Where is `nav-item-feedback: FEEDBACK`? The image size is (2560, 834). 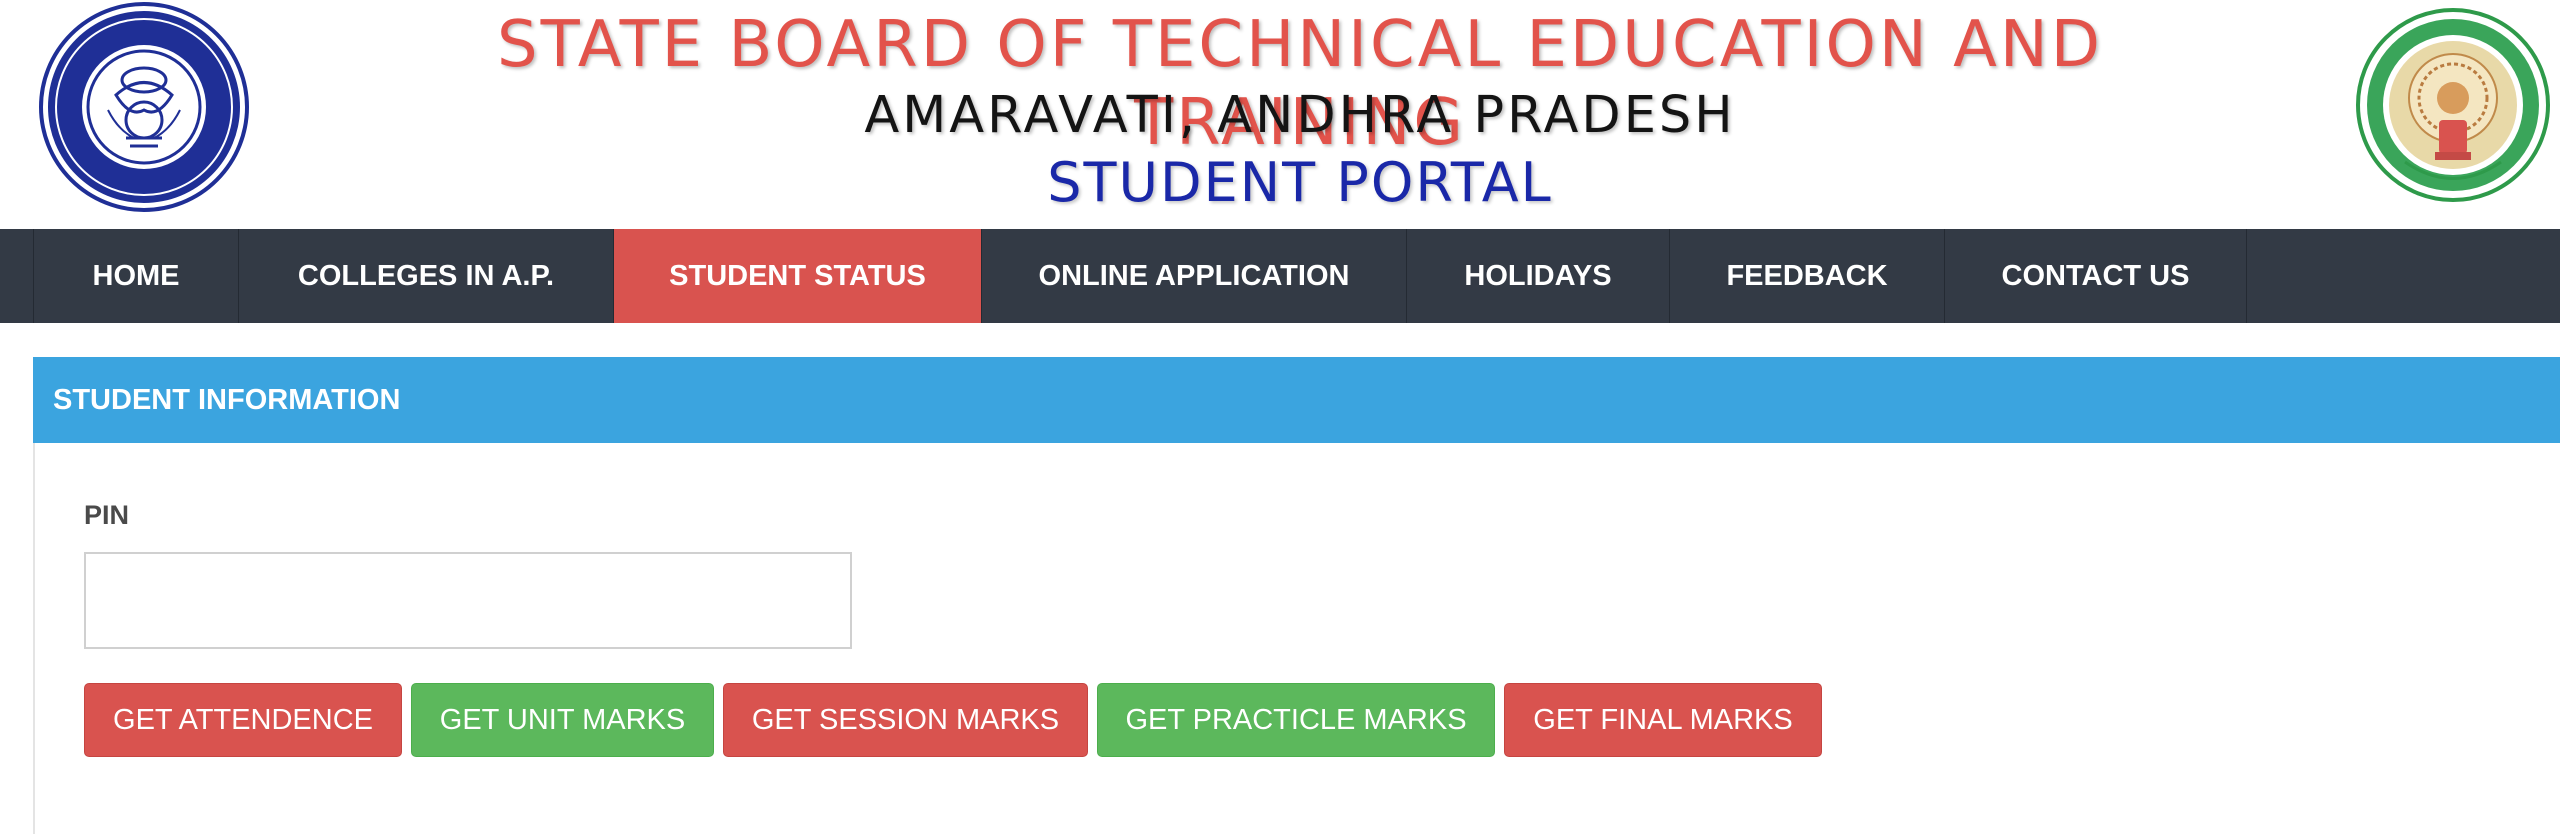
nav-item-feedback: FEEDBACK is located at coordinates (1807, 276).